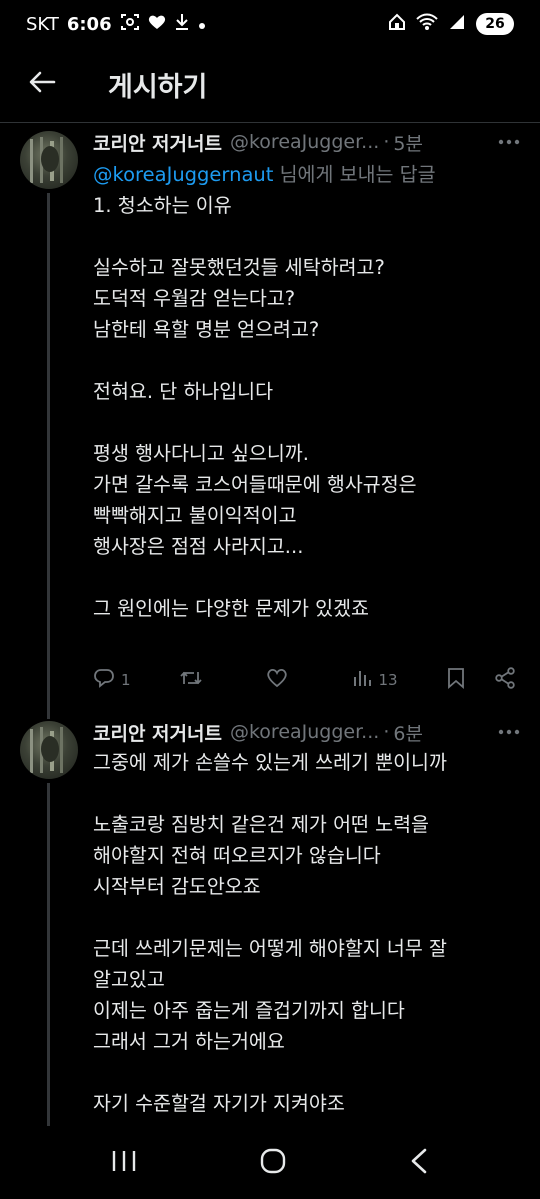  Describe the element at coordinates (158, 87) in the screenshot. I see `page-title: 게시하기` at that location.